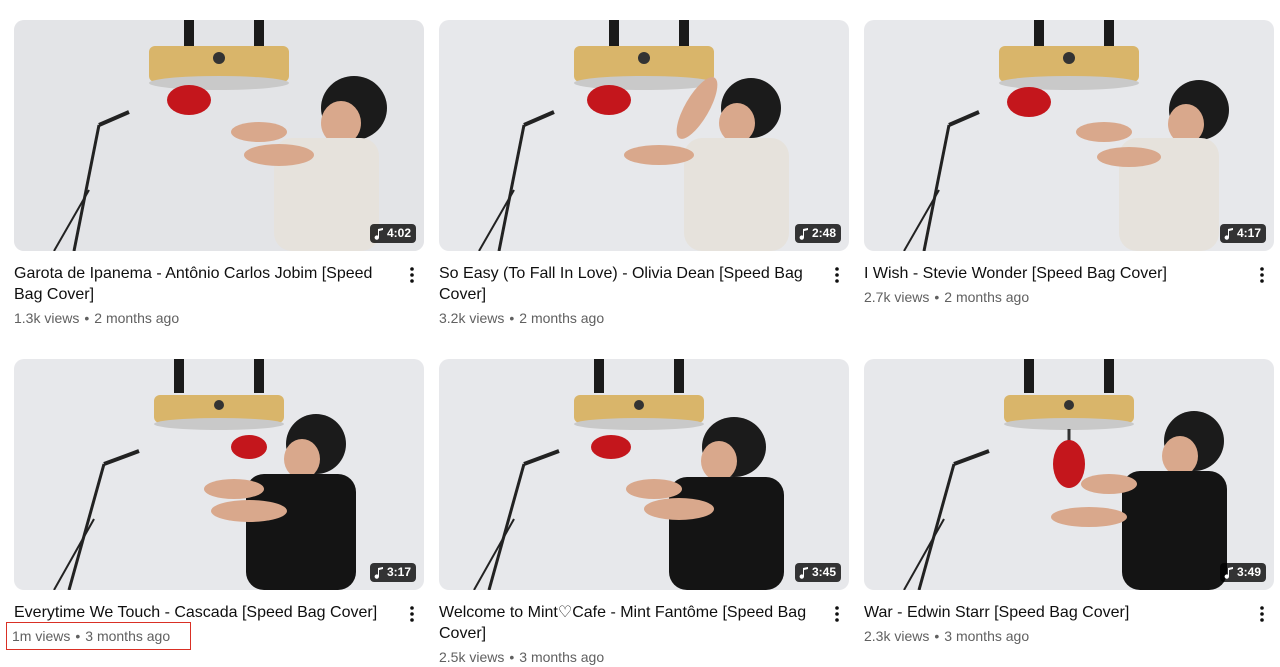  I want to click on view-count: 1m views, so click(41, 636).